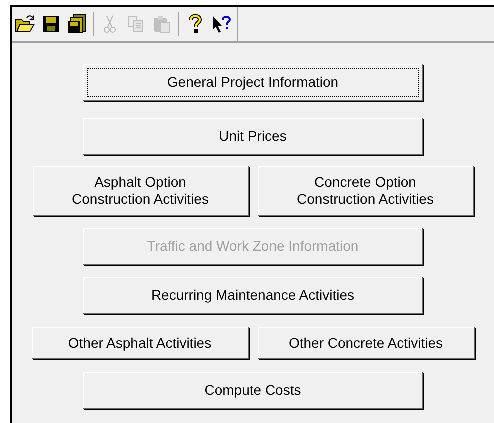 The height and width of the screenshot is (423, 494). I want to click on stacked-disks-icon, so click(77, 24).